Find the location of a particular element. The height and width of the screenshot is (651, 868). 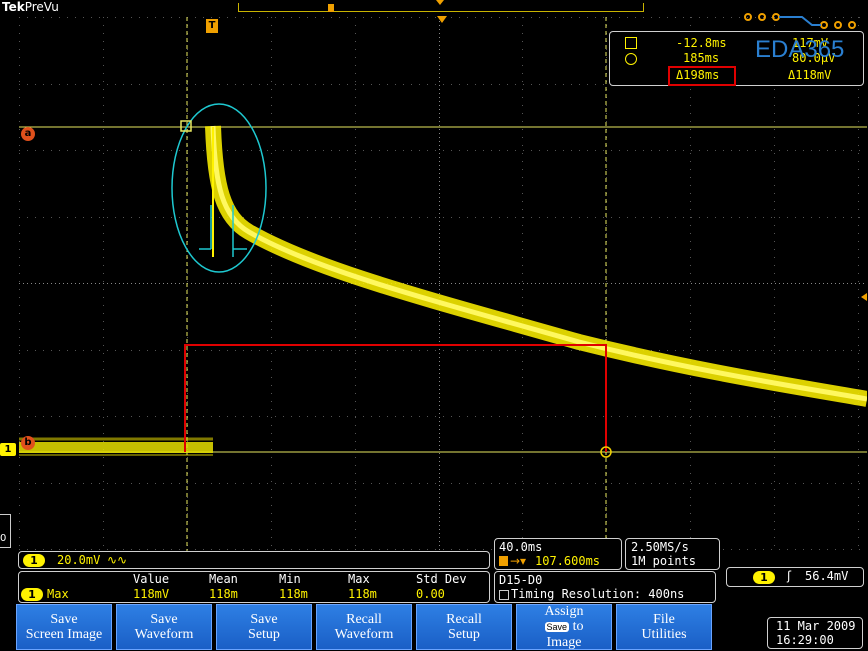

ground-reference-marker: 0 is located at coordinates (5, 531).